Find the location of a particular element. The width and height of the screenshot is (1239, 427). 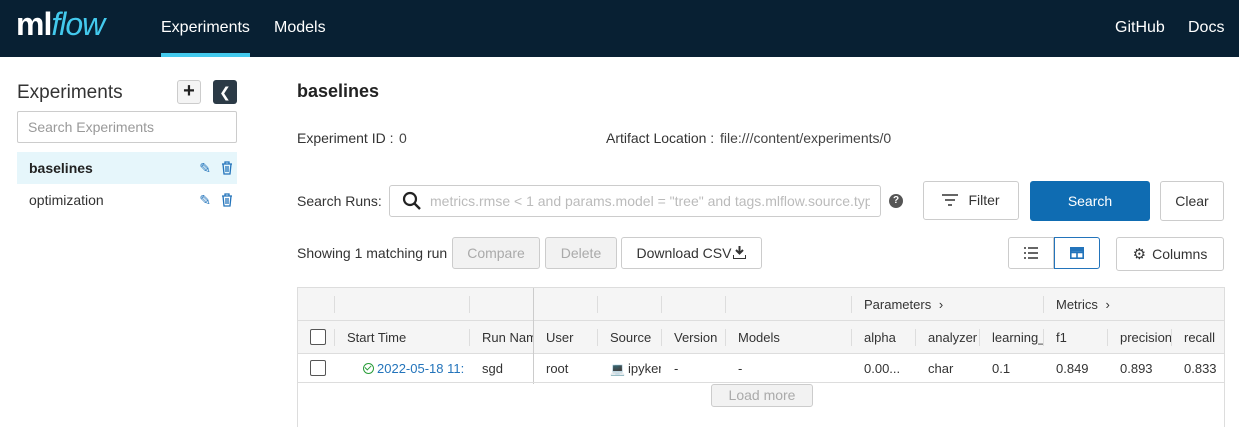

column-user: User is located at coordinates (565, 337).